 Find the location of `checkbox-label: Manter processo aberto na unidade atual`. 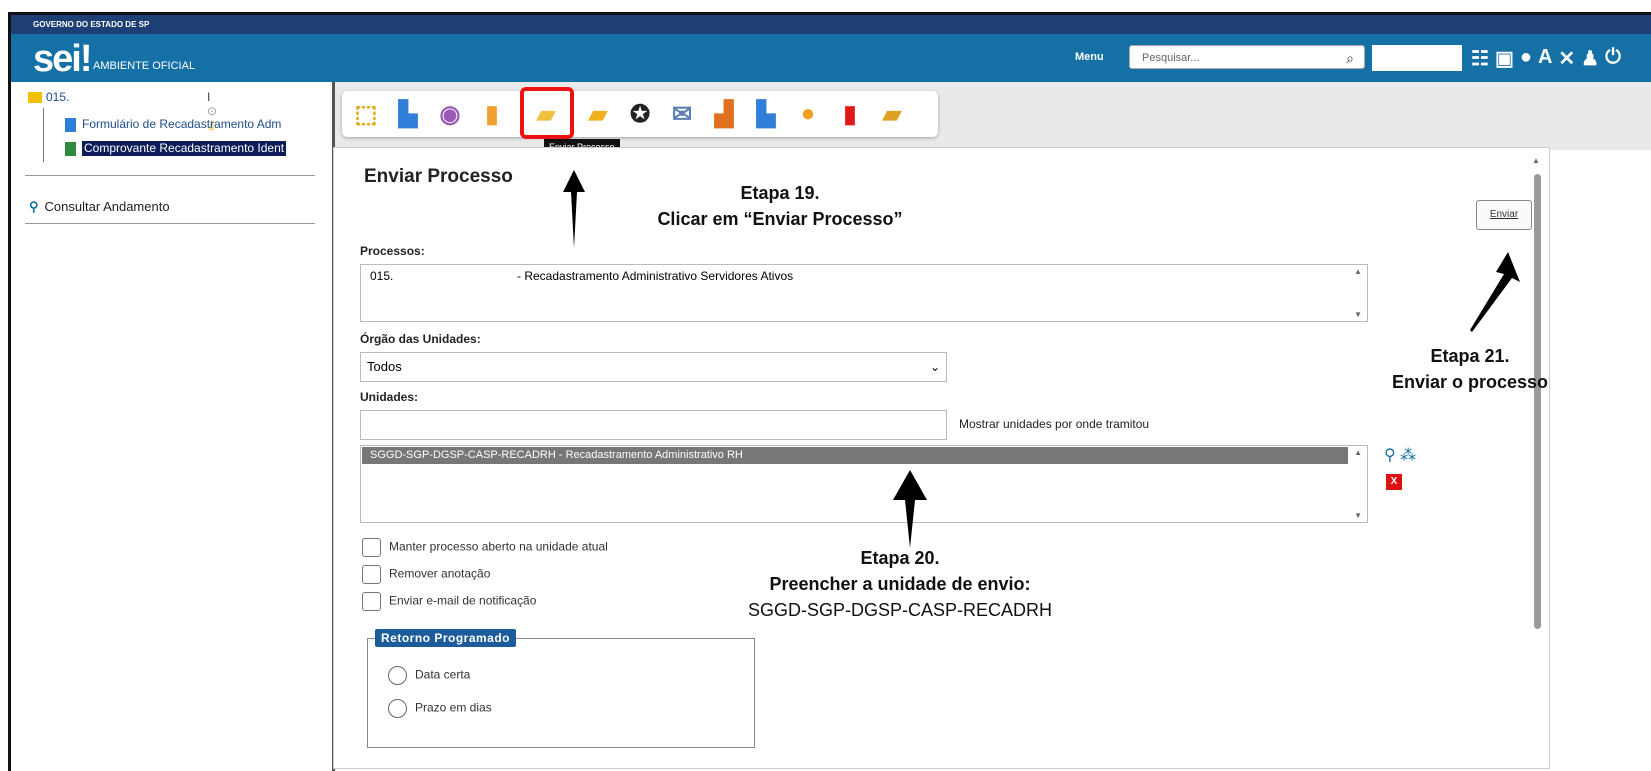

checkbox-label: Manter processo aberto na unidade atual is located at coordinates (498, 546).